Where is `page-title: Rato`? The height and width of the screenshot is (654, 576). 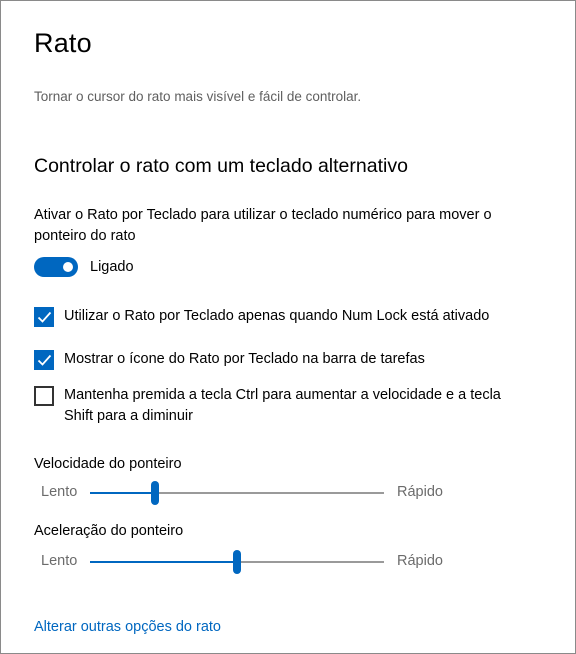
page-title: Rato is located at coordinates (63, 43).